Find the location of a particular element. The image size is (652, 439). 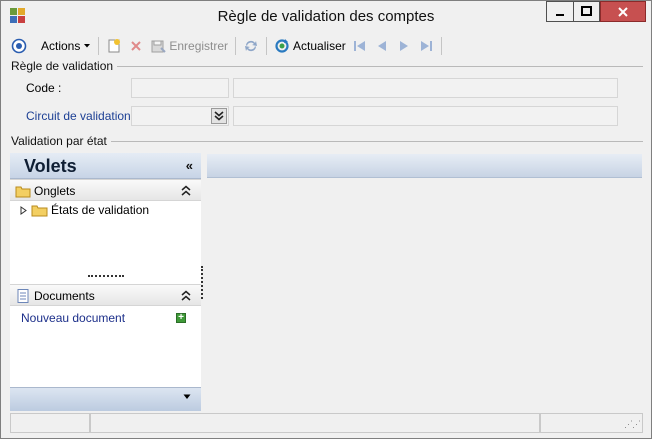

first-icon is located at coordinates (360, 46).